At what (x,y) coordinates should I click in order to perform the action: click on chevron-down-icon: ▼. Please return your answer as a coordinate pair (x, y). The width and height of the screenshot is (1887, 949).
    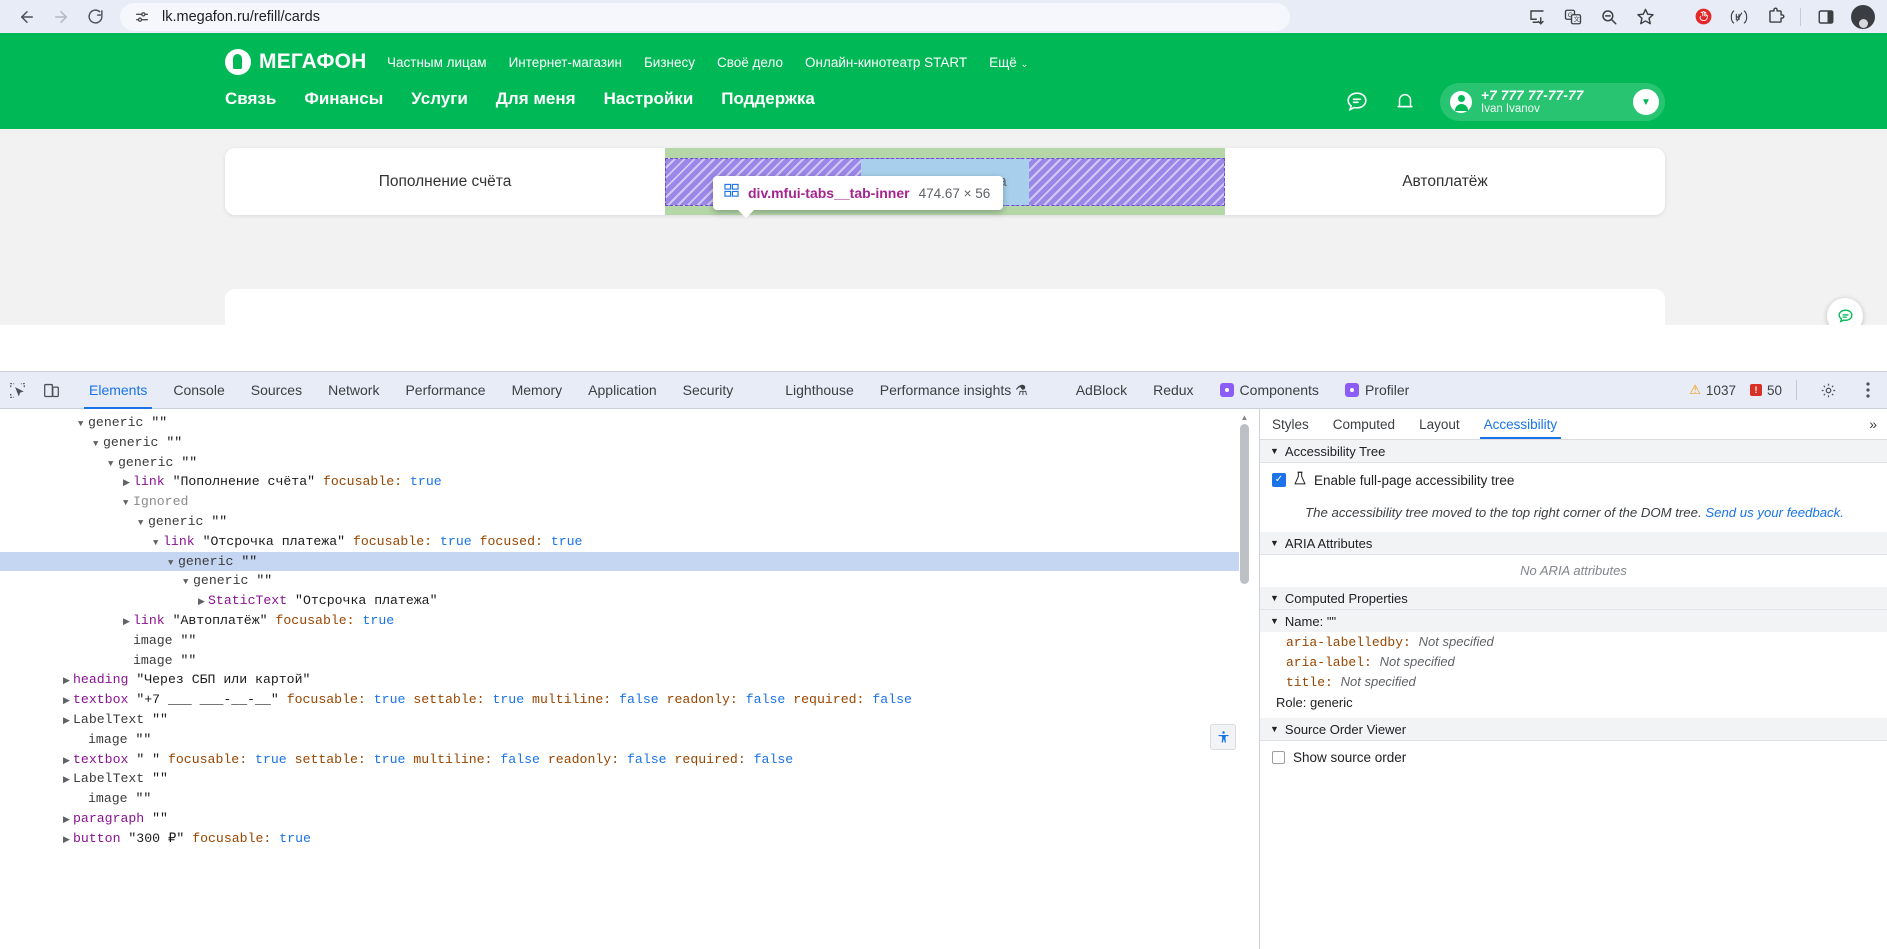
    Looking at the image, I should click on (1646, 102).